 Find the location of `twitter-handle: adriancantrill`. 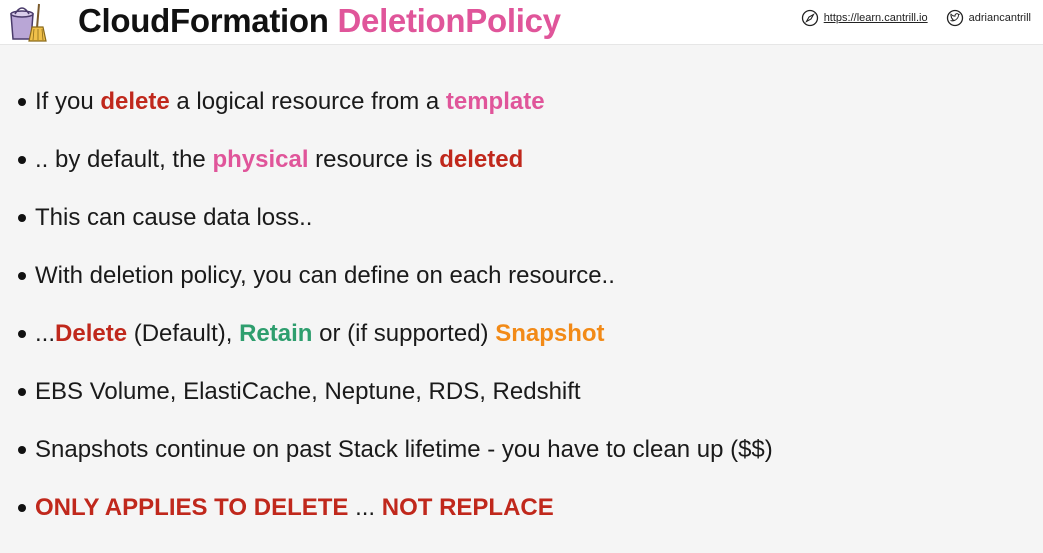

twitter-handle: adriancantrill is located at coordinates (1000, 18).